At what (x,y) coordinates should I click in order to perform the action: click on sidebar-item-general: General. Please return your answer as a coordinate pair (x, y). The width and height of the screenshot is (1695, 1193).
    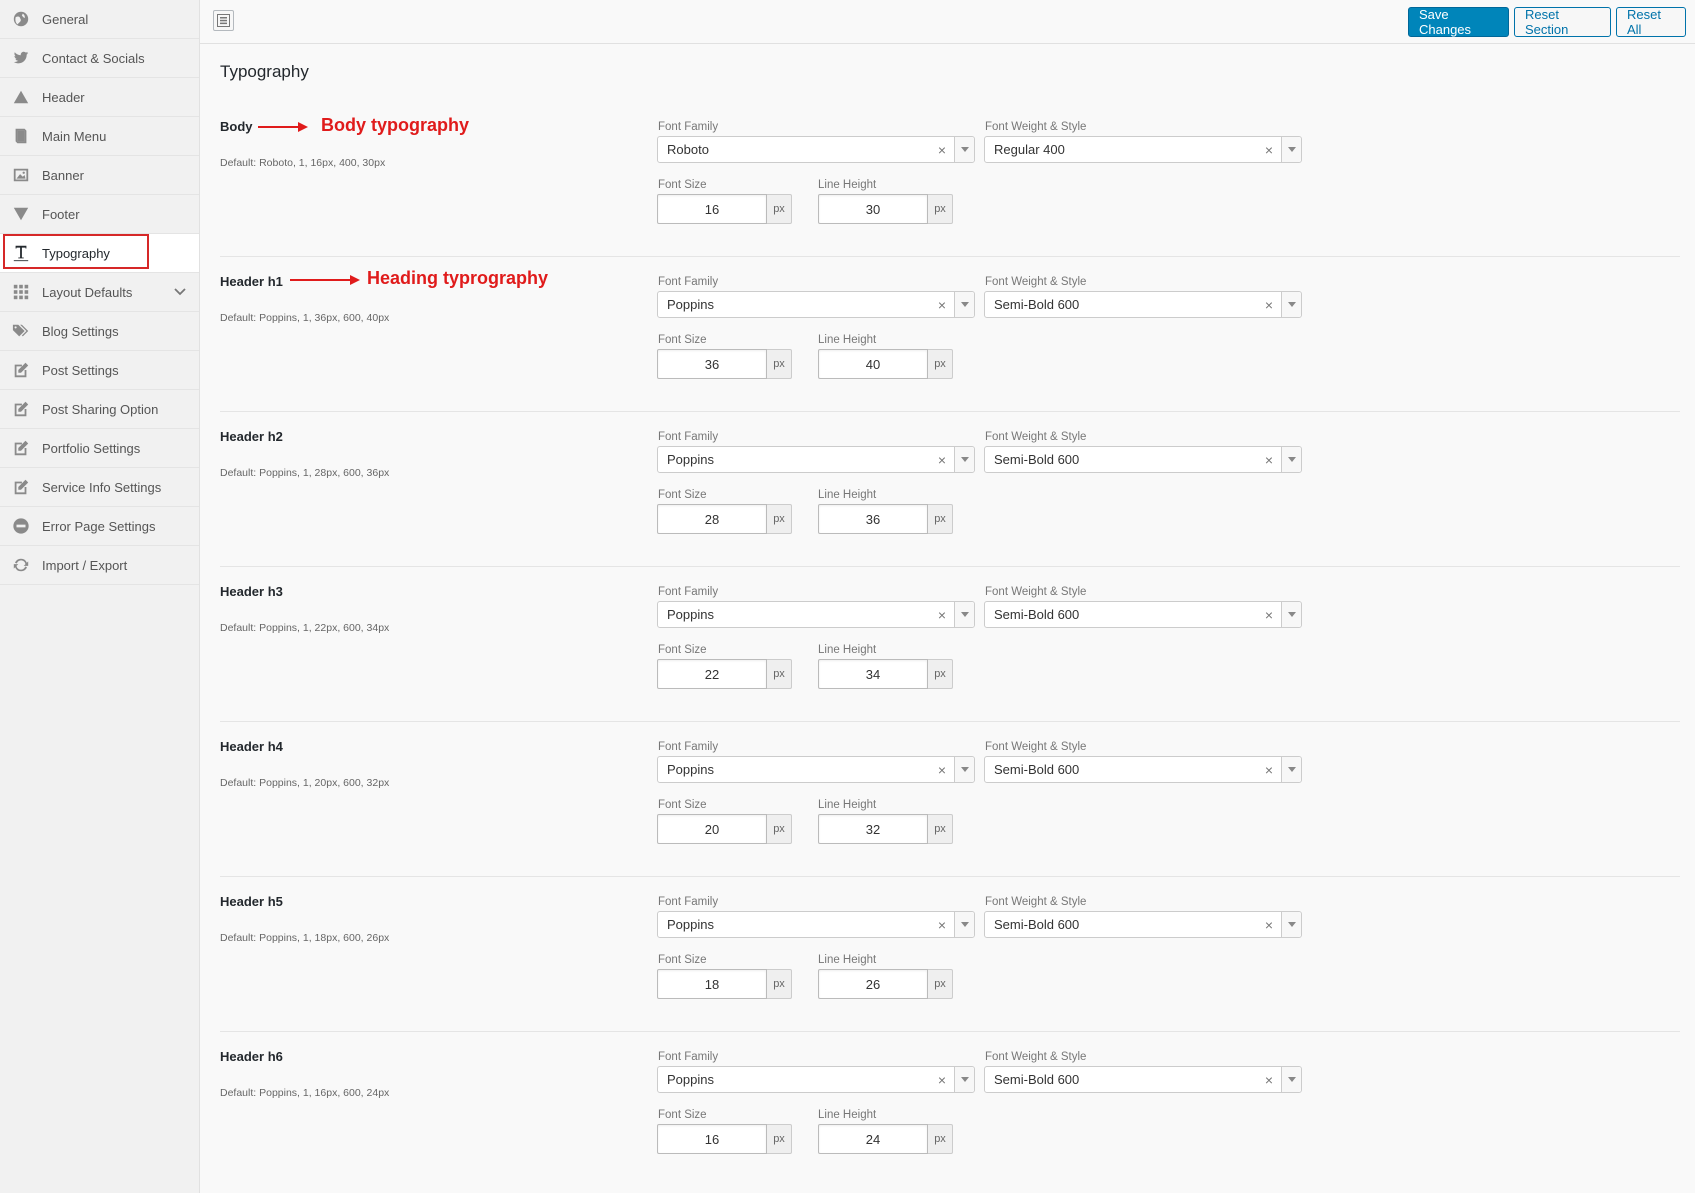
    Looking at the image, I should click on (99, 19).